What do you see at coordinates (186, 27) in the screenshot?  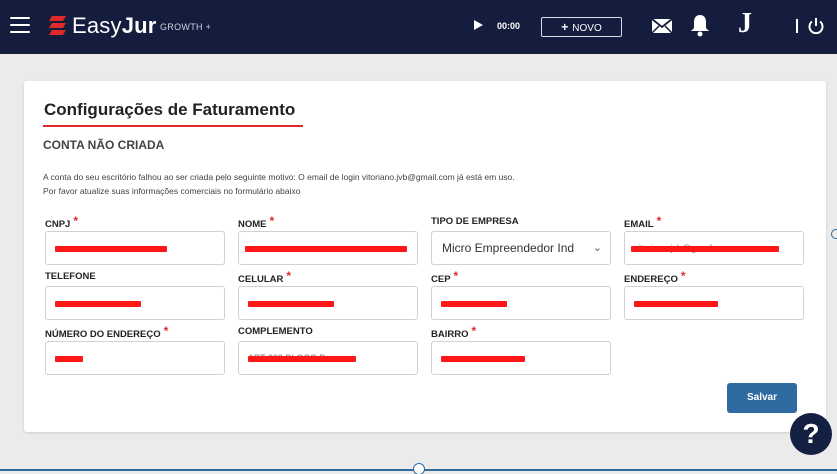 I see `plan-label: GROWTH +` at bounding box center [186, 27].